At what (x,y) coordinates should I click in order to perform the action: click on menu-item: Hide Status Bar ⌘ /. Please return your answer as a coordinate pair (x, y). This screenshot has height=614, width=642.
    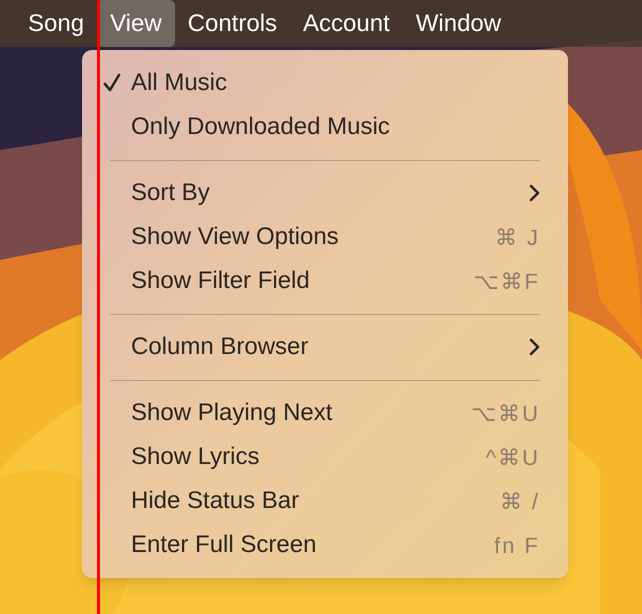
    Looking at the image, I should click on (325, 501).